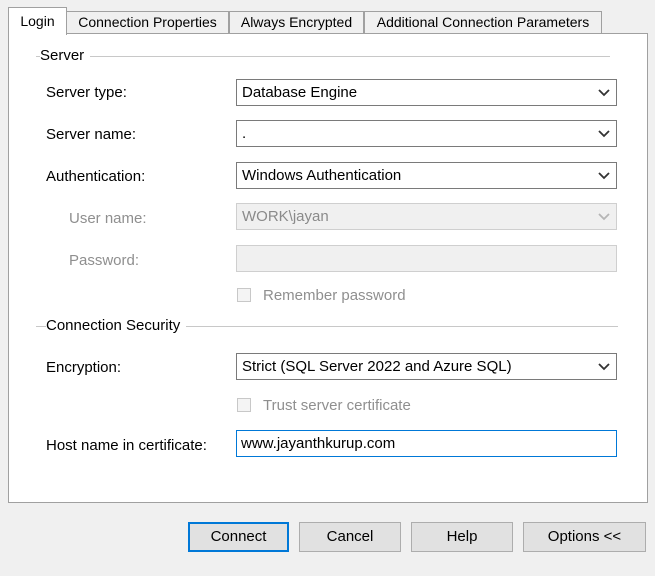 Image resolution: width=655 pixels, height=576 pixels. What do you see at coordinates (350, 537) in the screenshot?
I see `cancel-button: Cancel` at bounding box center [350, 537].